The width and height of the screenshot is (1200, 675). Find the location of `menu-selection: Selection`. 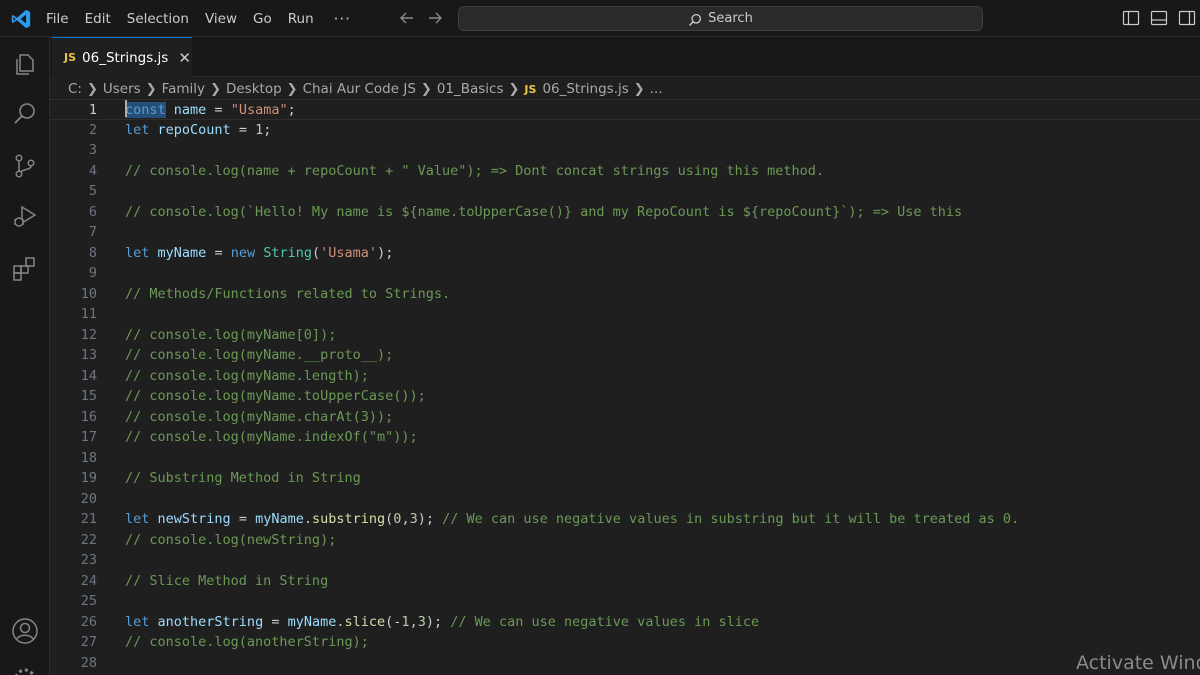

menu-selection: Selection is located at coordinates (158, 19).